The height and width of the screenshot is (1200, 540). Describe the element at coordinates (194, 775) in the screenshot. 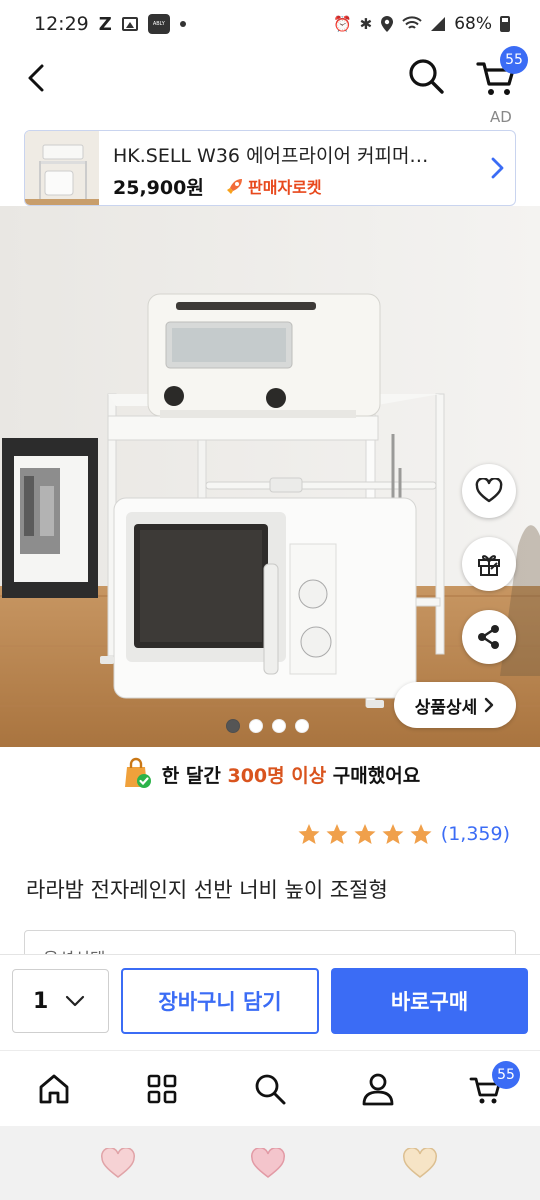

I see `notice-prefix: 한 달간` at that location.